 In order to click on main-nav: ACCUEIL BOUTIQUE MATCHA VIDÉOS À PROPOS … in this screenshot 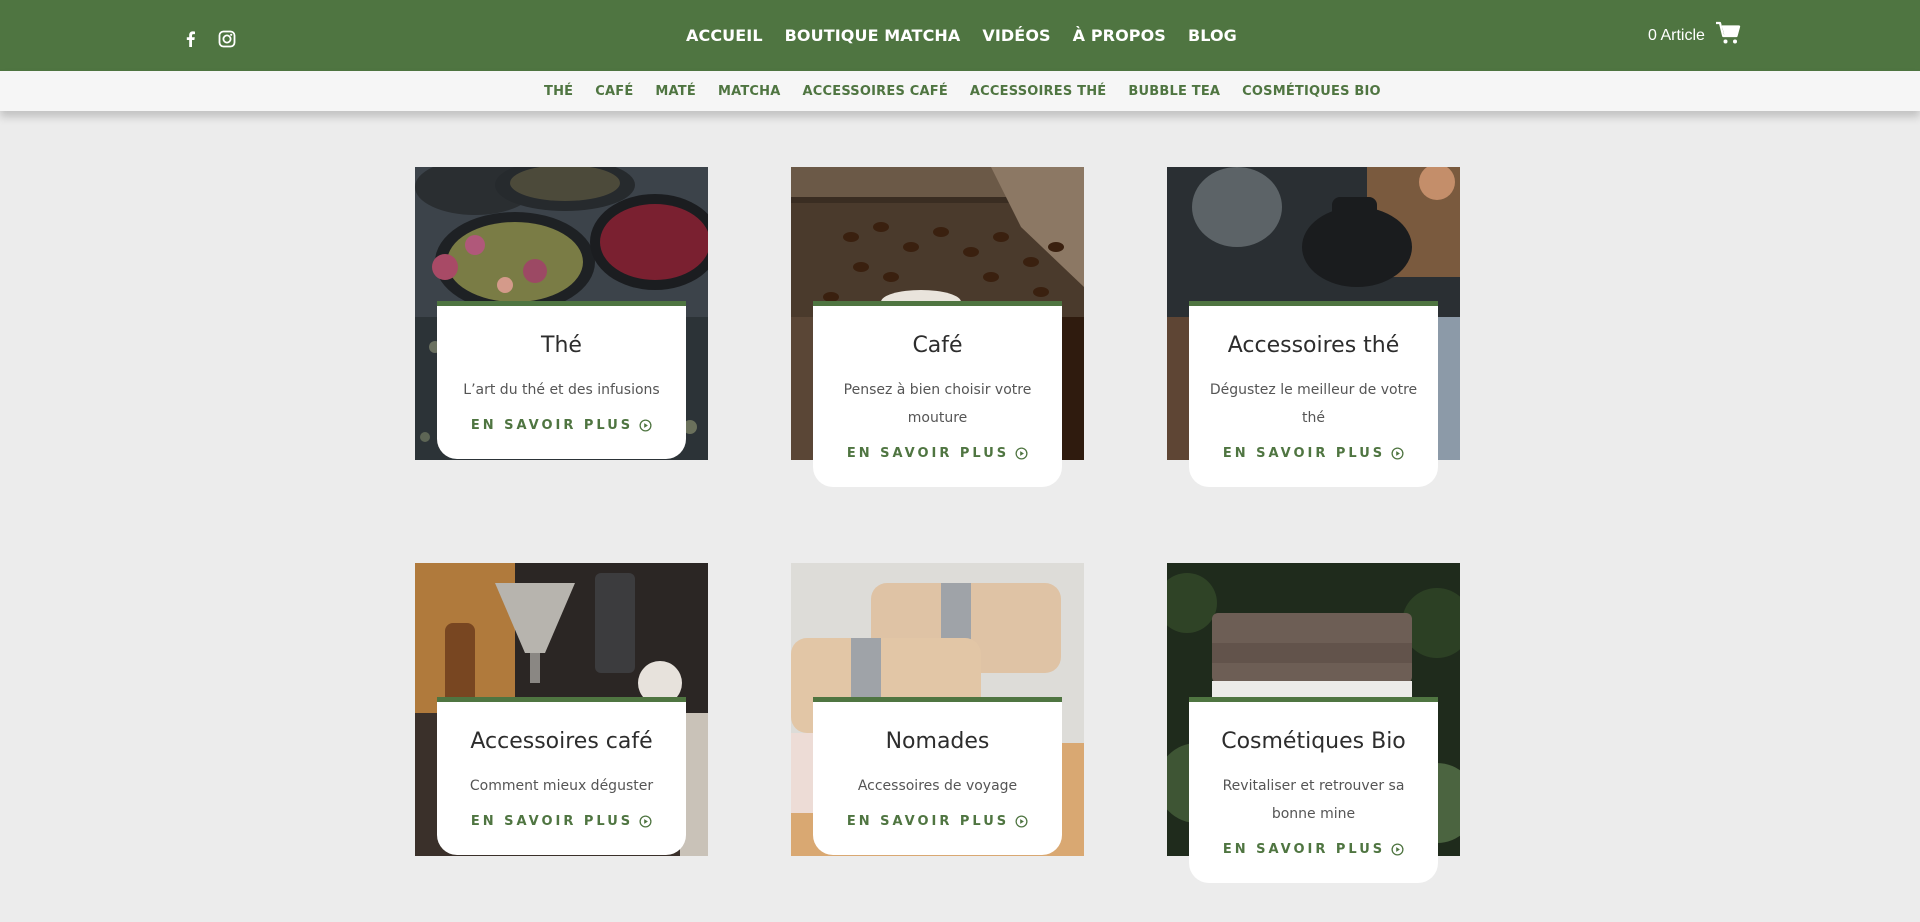, I will do `click(961, 35)`.